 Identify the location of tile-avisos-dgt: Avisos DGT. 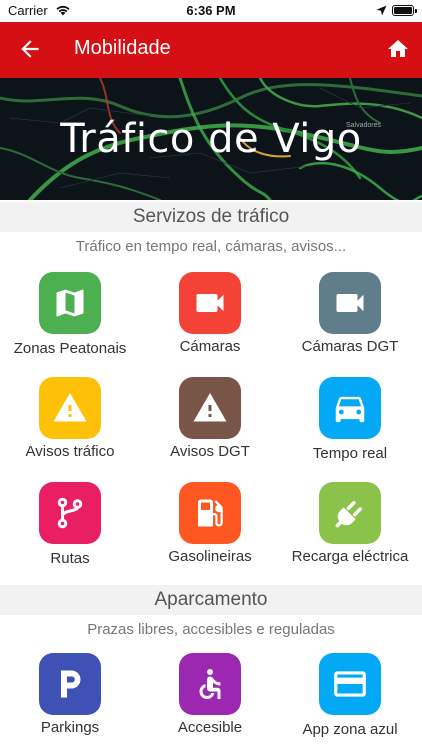
(210, 422).